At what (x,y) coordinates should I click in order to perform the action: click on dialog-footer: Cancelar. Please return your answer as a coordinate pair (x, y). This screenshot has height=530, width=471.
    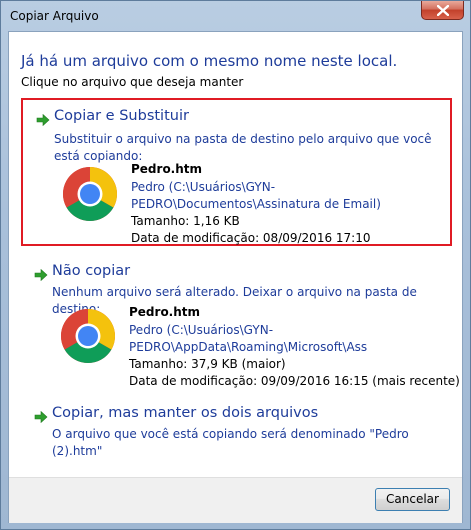
    Looking at the image, I should click on (235, 500).